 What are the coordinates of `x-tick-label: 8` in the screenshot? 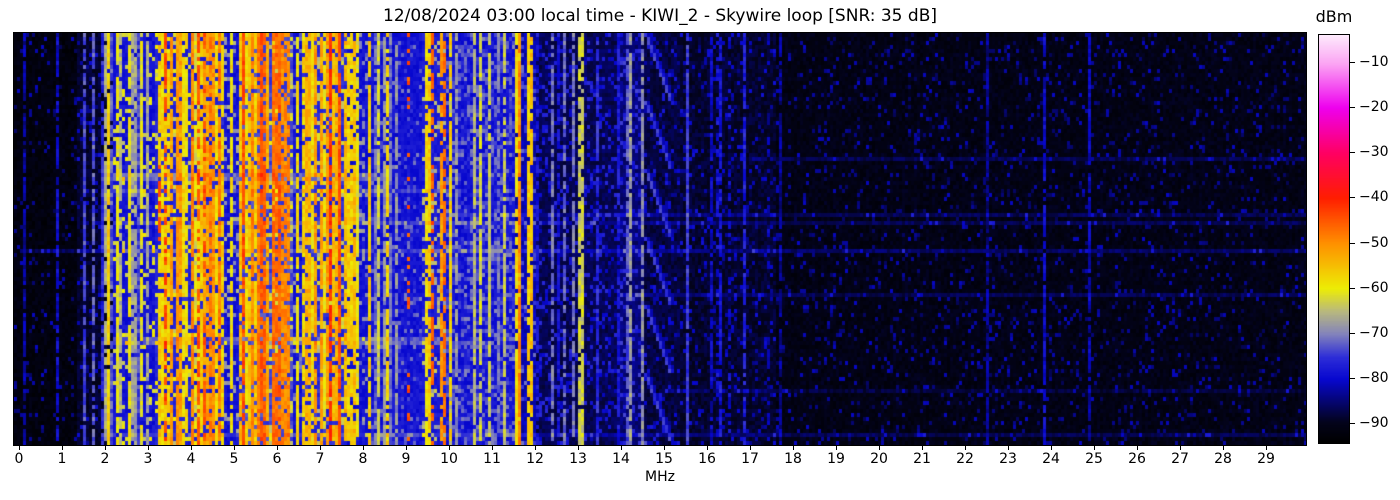 It's located at (363, 459).